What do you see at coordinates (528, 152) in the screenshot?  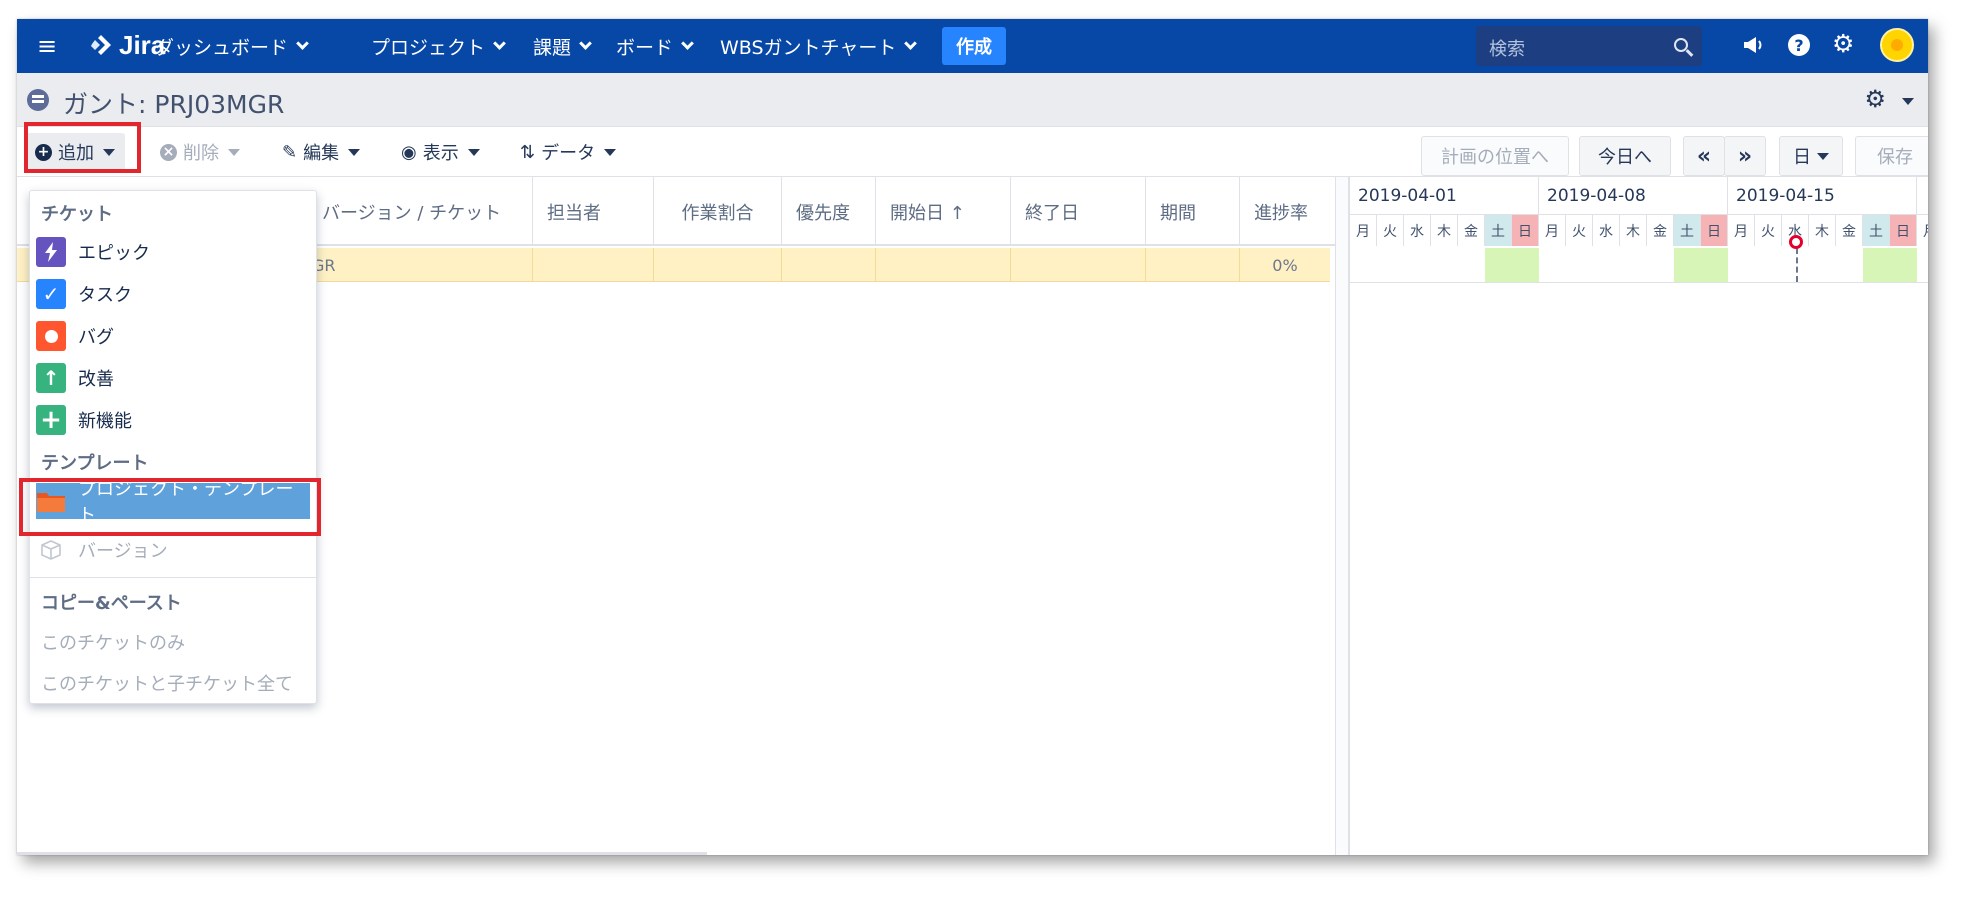 I see `sort-arrows-icon: ⇅` at bounding box center [528, 152].